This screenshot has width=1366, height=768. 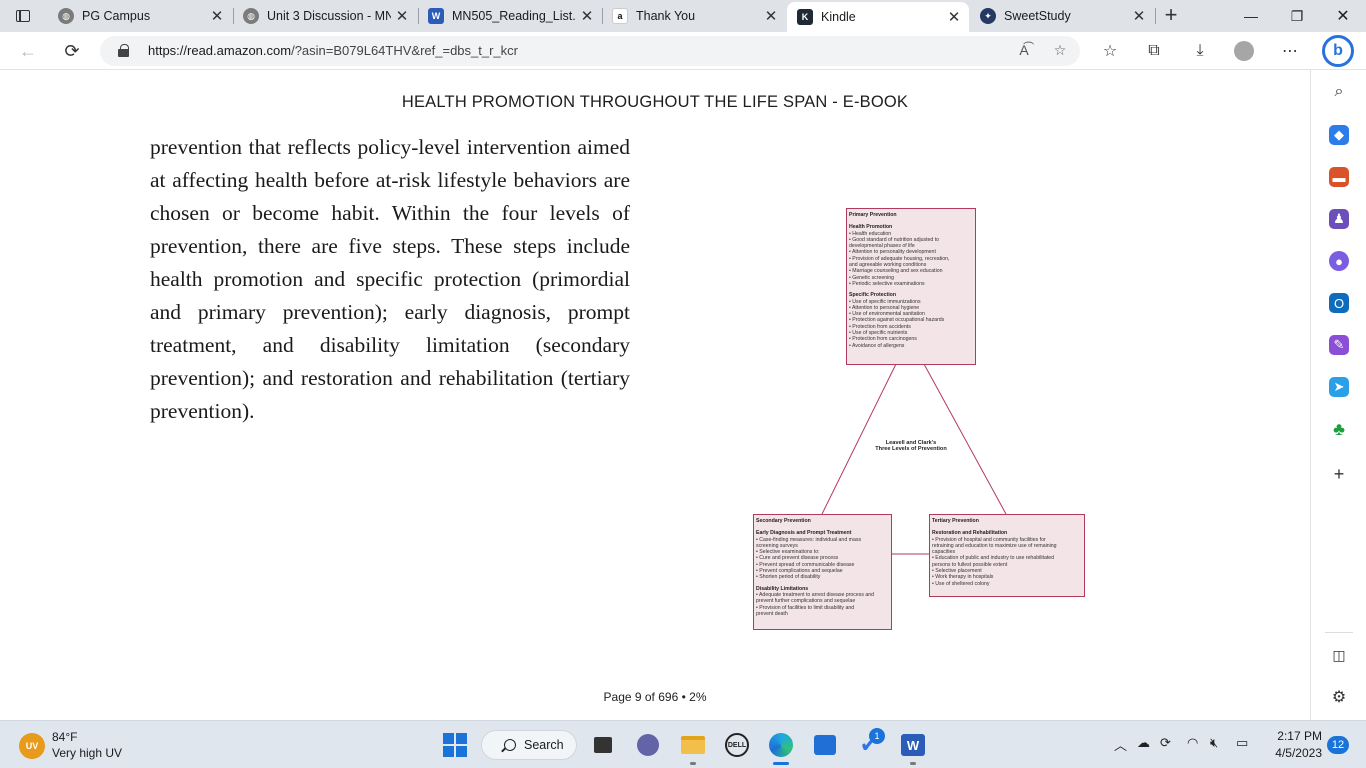 I want to click on tab-kindle: K Kindle ✕, so click(x=878, y=17).